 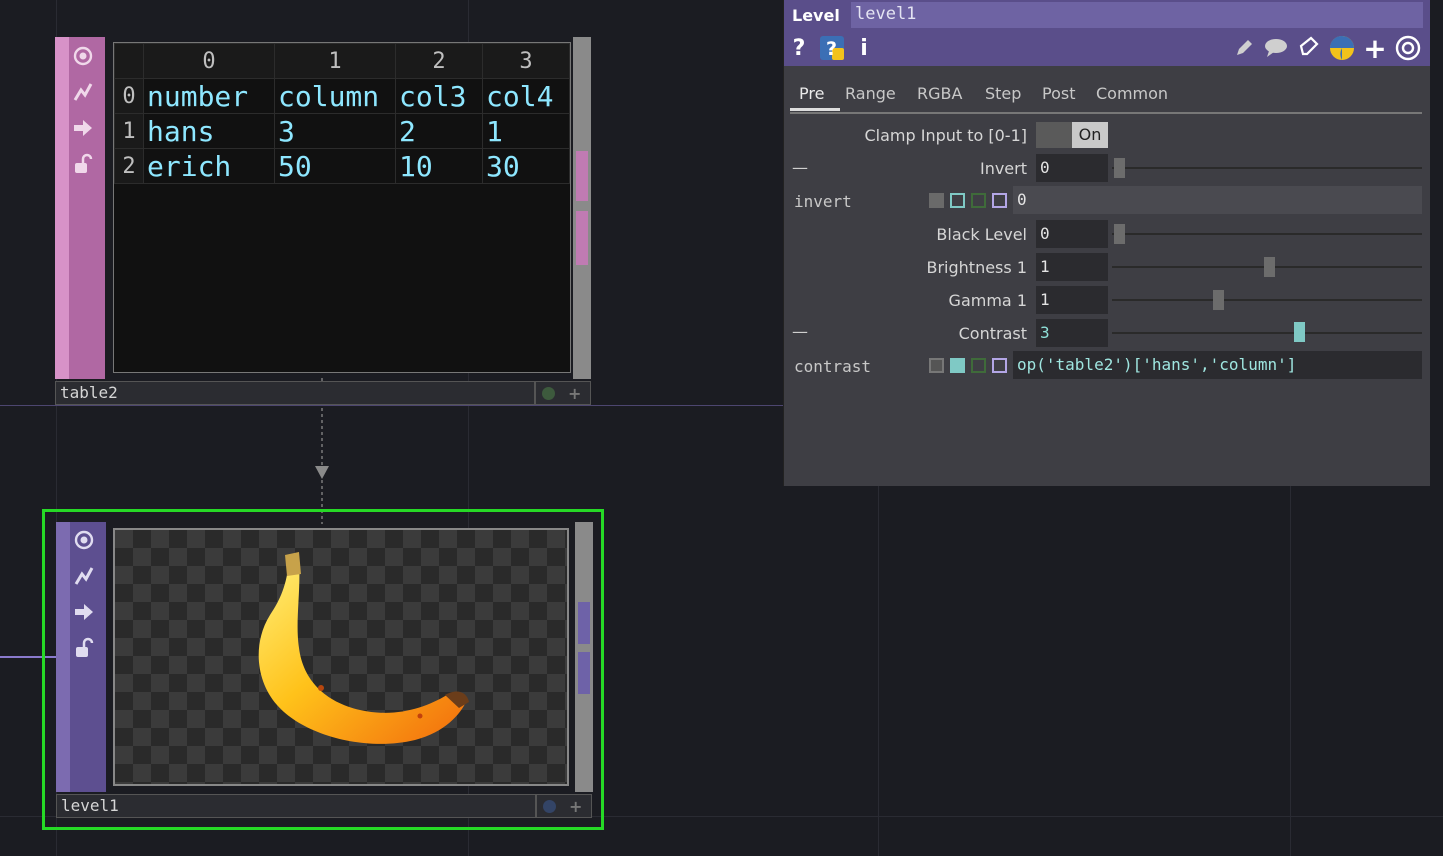 What do you see at coordinates (209, 96) in the screenshot?
I see `table-cell: number` at bounding box center [209, 96].